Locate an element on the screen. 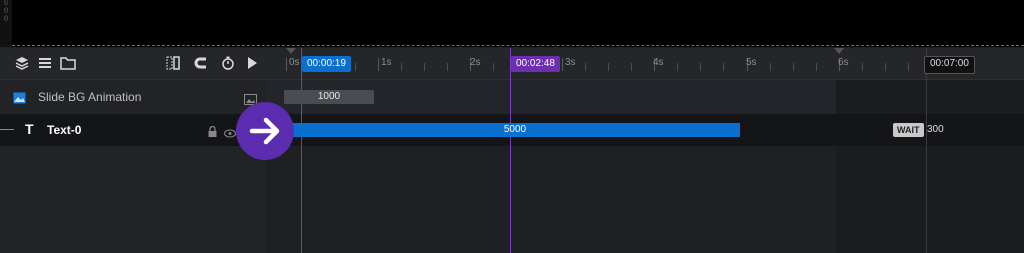 This screenshot has width=1024, height=253. hover-time-badge: 00:02:48 is located at coordinates (535, 64).